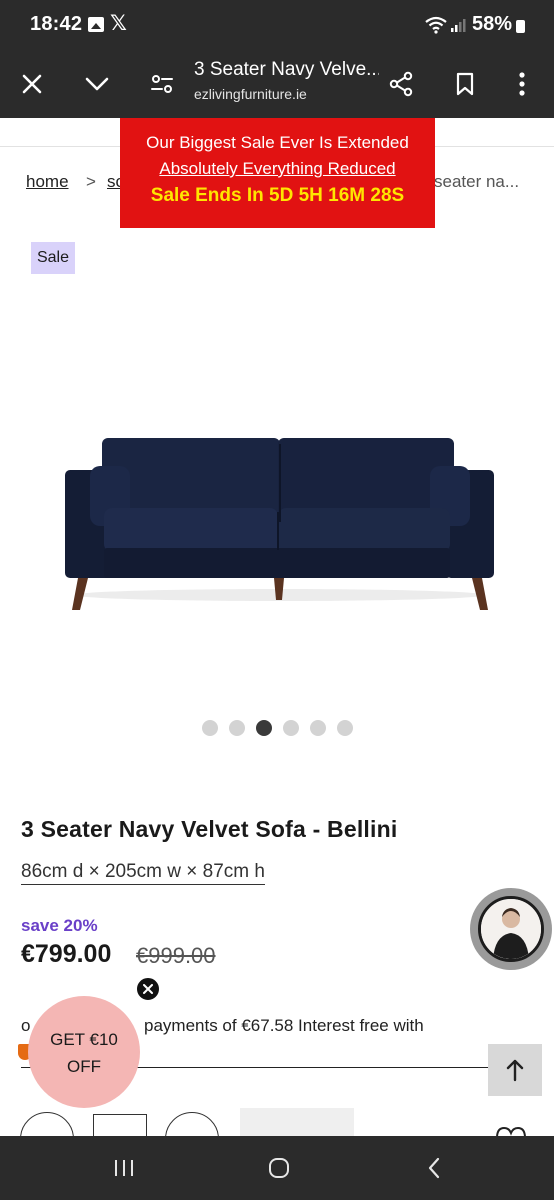  What do you see at coordinates (209, 829) in the screenshot?
I see `product-title: 3 Seater Navy Velvet Sofa - Bellini` at bounding box center [209, 829].